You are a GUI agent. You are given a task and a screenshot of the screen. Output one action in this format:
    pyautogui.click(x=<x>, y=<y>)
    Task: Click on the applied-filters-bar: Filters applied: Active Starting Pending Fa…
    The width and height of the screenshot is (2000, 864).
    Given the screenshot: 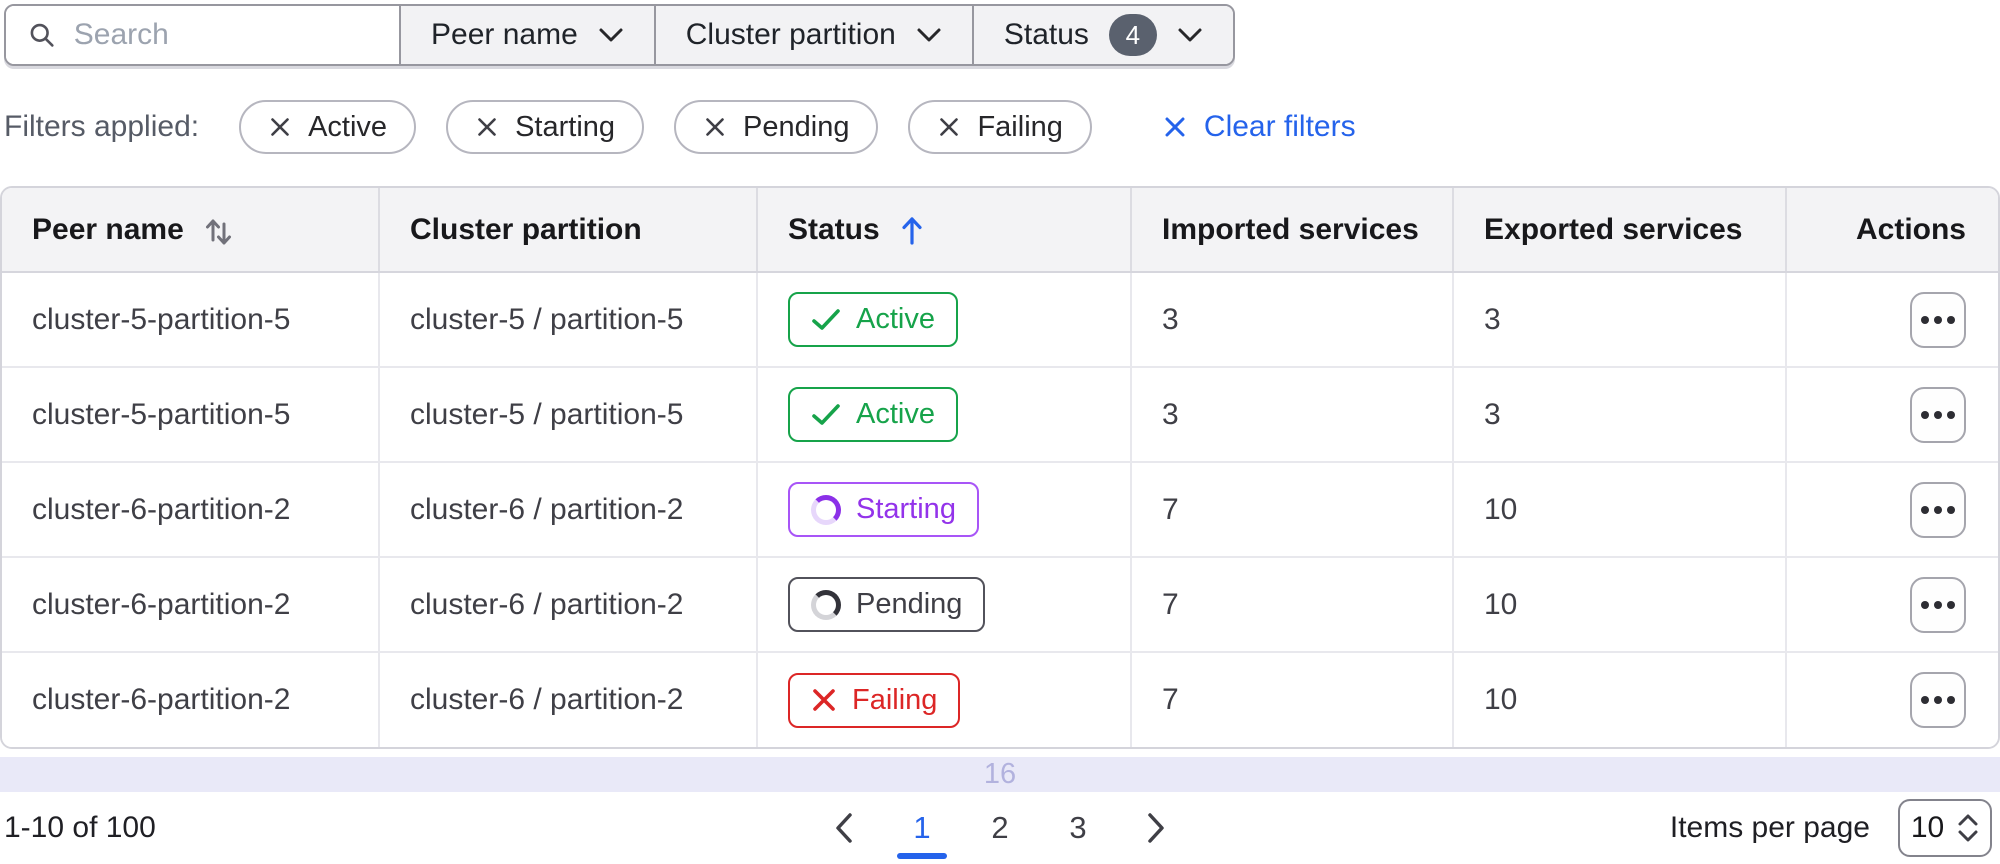 What is the action you would take?
    pyautogui.click(x=1000, y=127)
    